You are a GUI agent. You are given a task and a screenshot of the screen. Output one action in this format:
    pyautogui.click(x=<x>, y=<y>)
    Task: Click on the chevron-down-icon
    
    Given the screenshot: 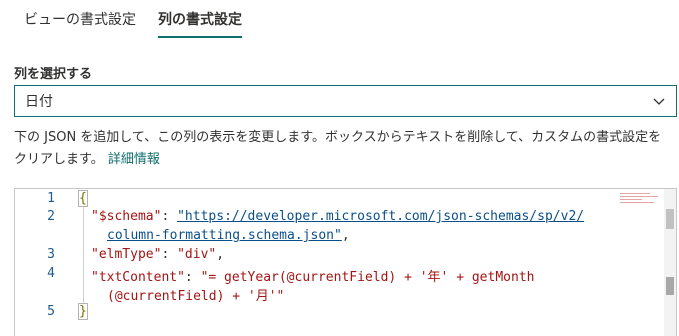 What is the action you would take?
    pyautogui.click(x=659, y=101)
    